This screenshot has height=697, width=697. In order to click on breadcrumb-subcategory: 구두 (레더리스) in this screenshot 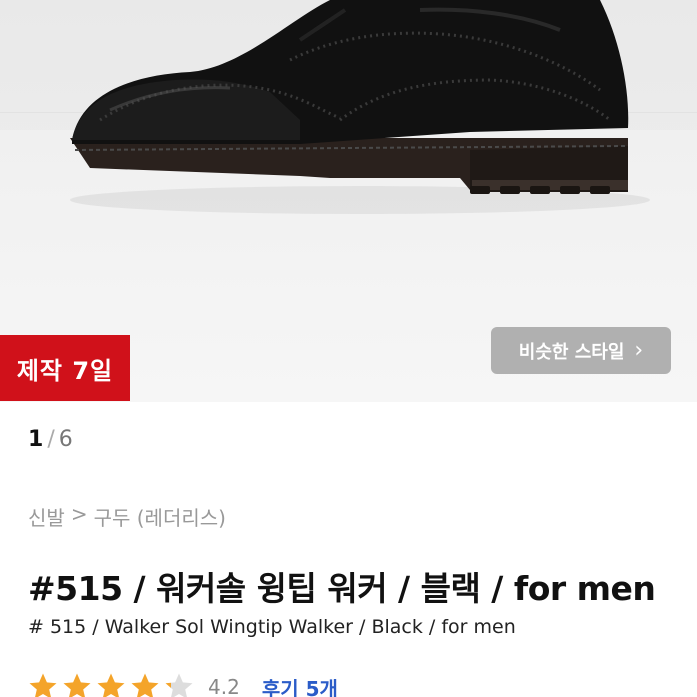, I will do `click(160, 516)`.